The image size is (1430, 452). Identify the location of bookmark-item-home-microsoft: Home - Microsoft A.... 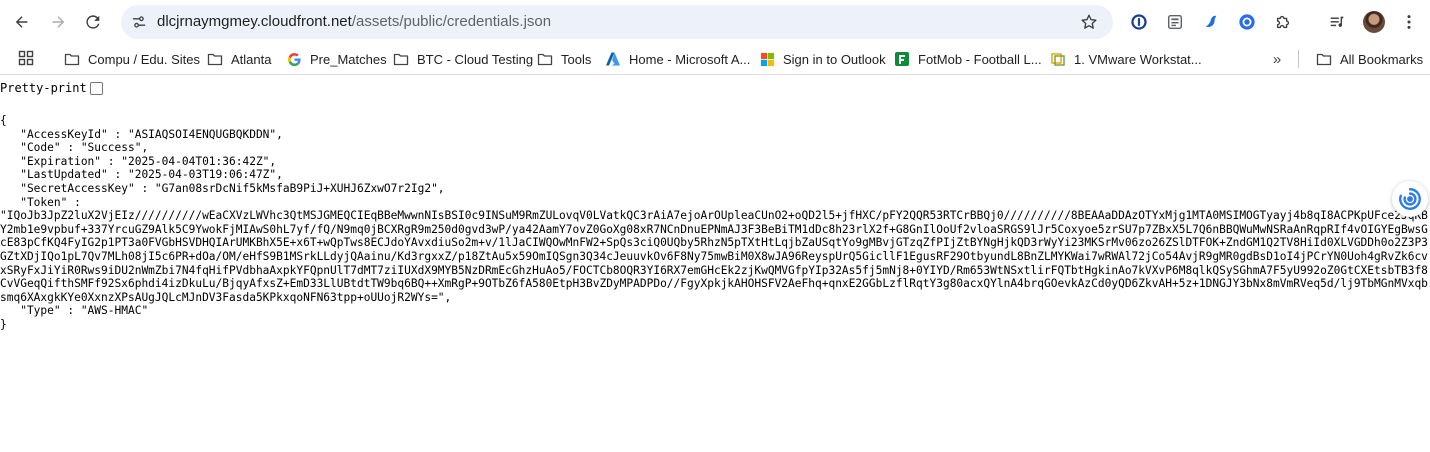
(677, 59).